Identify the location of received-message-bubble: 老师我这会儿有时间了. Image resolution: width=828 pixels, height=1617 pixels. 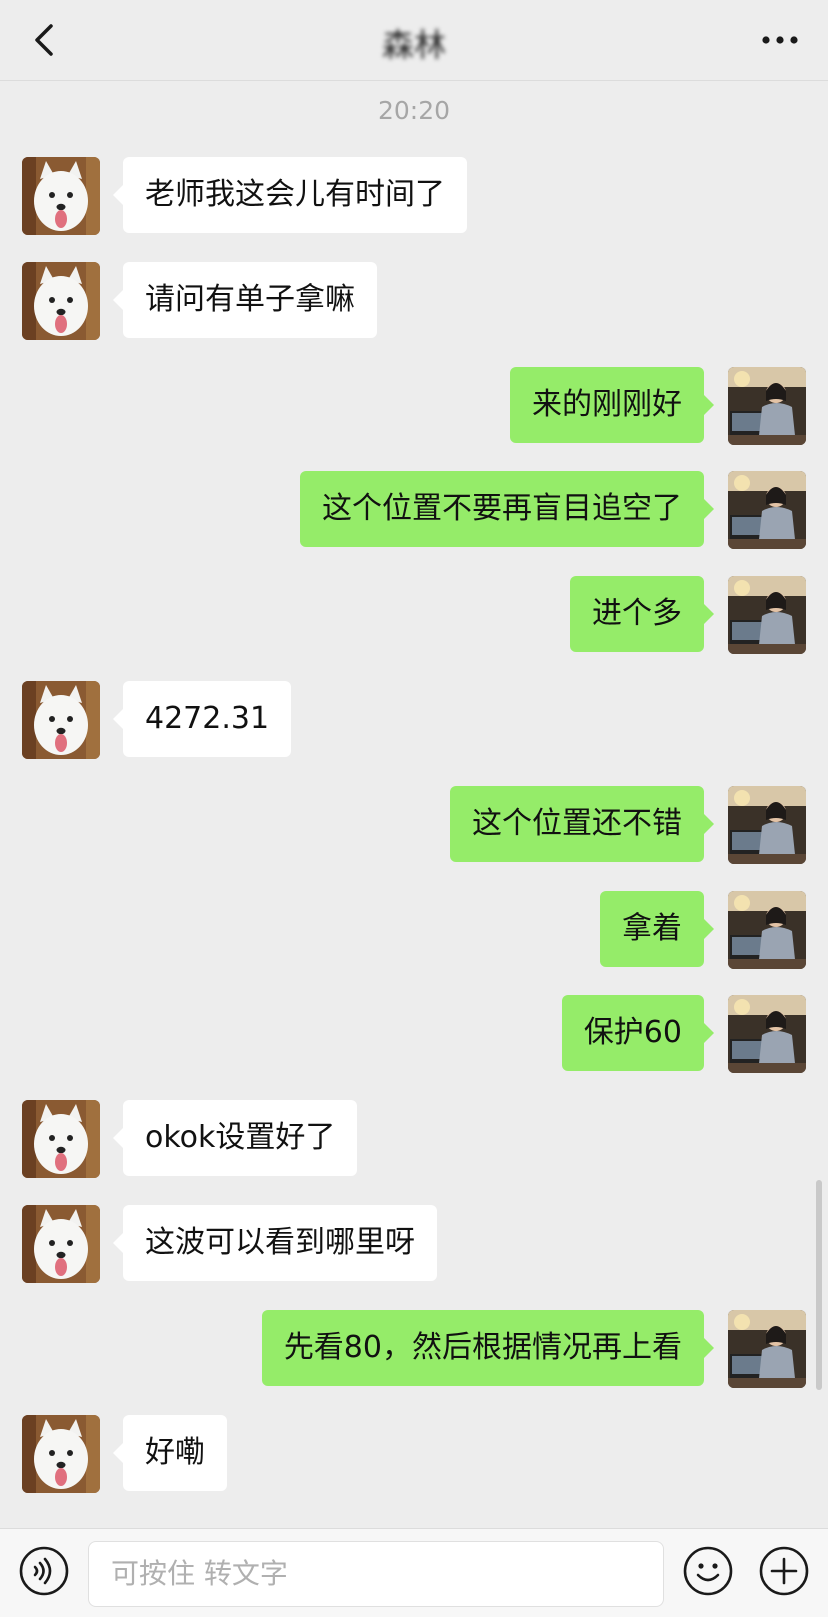
(290, 195).